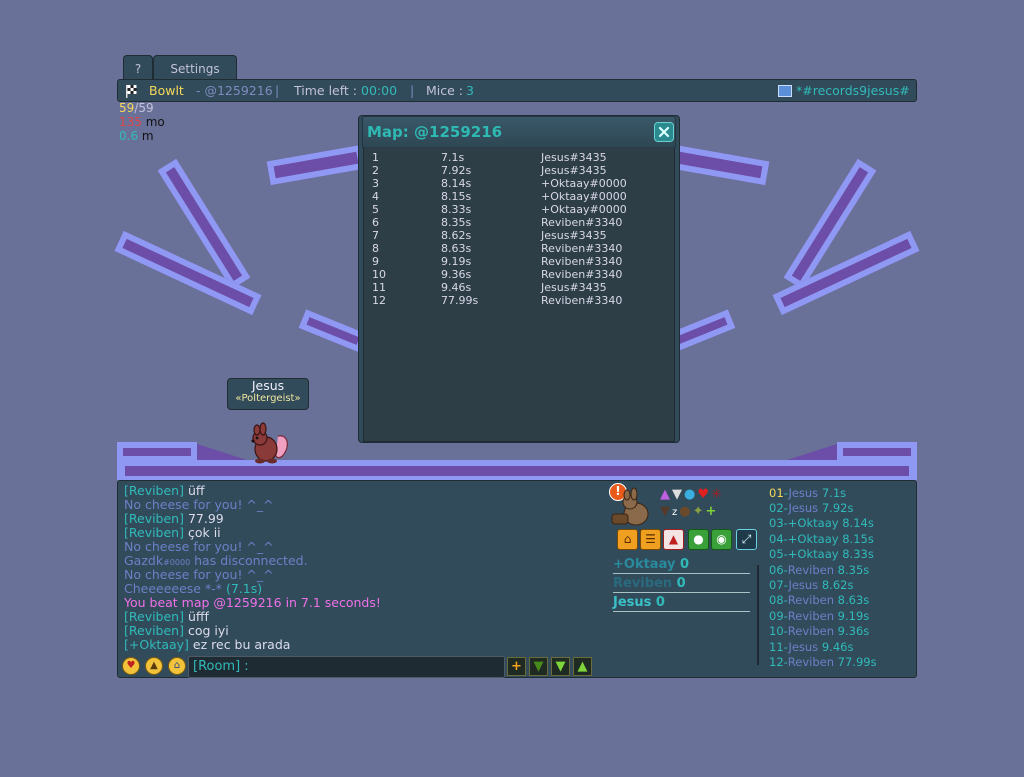 This screenshot has height=777, width=1024. What do you see at coordinates (166, 90) in the screenshot?
I see `map-author: Bowlt` at bounding box center [166, 90].